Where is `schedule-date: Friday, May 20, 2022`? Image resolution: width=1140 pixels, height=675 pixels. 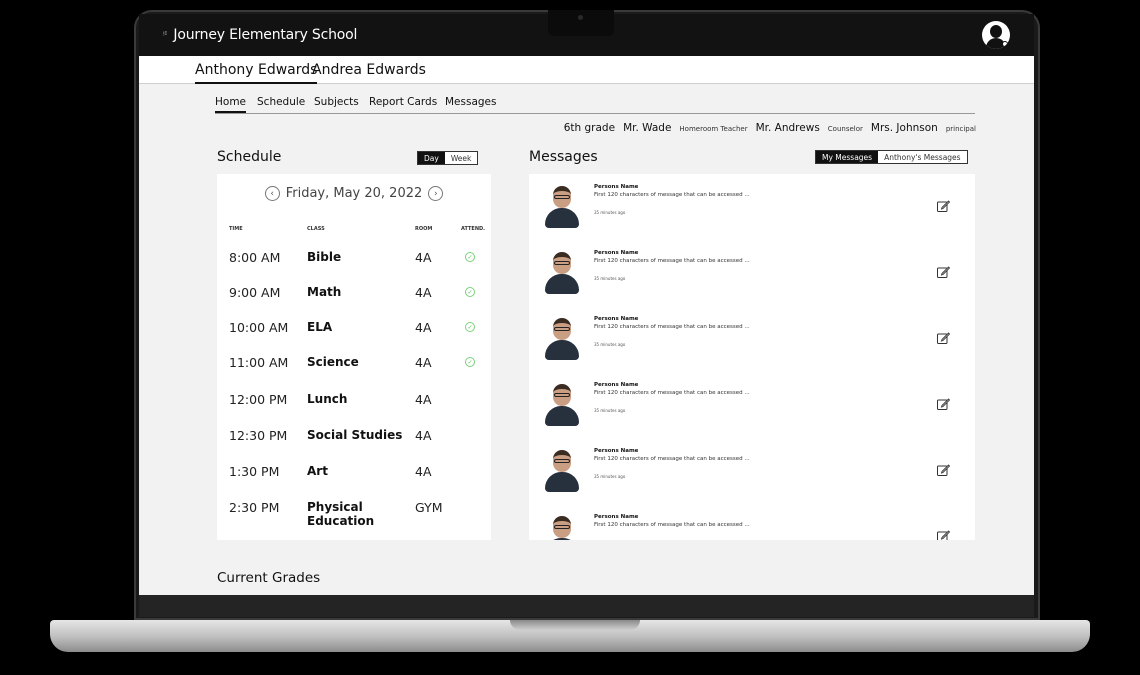 schedule-date: Friday, May 20, 2022 is located at coordinates (354, 193).